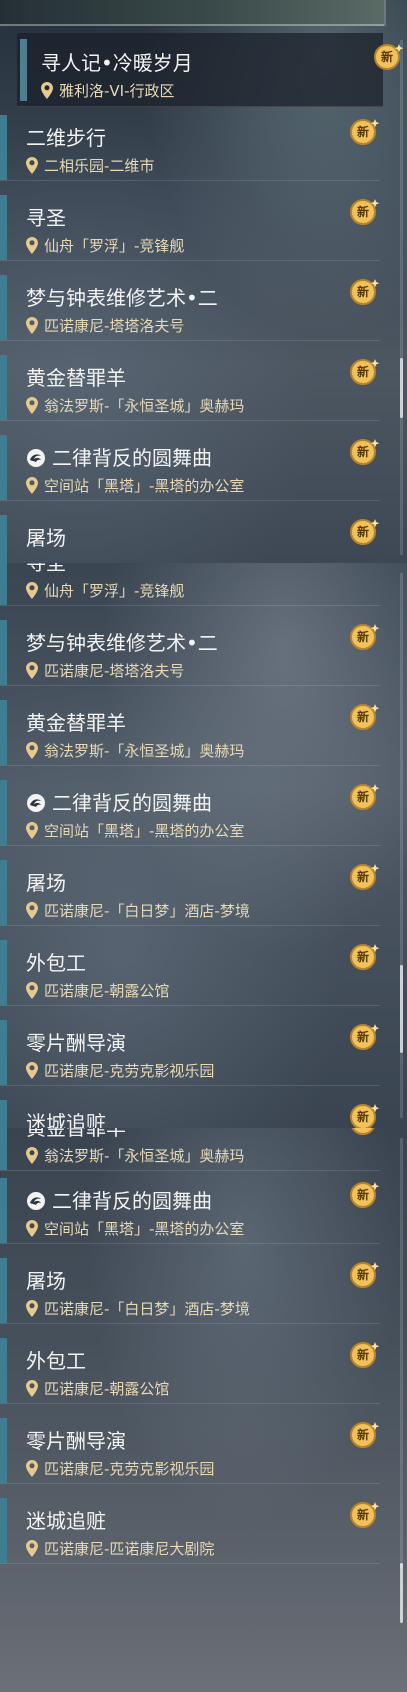 This screenshot has height=1692, width=407. What do you see at coordinates (105, 590) in the screenshot?
I see `mission-location: 仙舟「罗浮」-竞锋舰` at bounding box center [105, 590].